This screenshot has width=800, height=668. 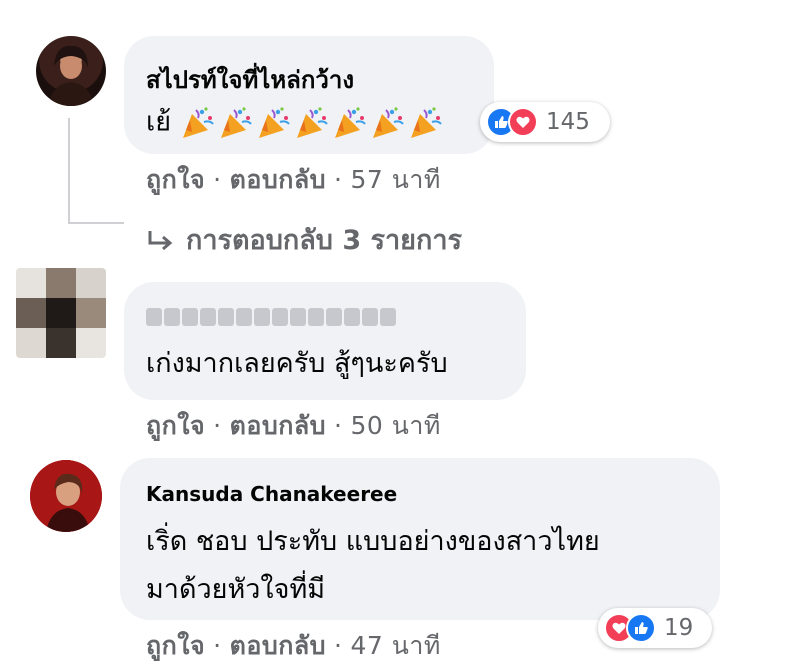 I want to click on avatar-blurred, so click(x=61, y=313).